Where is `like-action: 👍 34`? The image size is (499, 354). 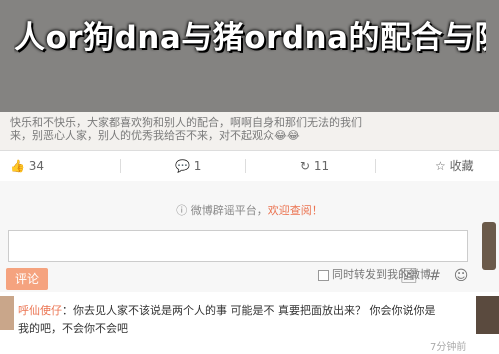 like-action: 👍 34 is located at coordinates (27, 166).